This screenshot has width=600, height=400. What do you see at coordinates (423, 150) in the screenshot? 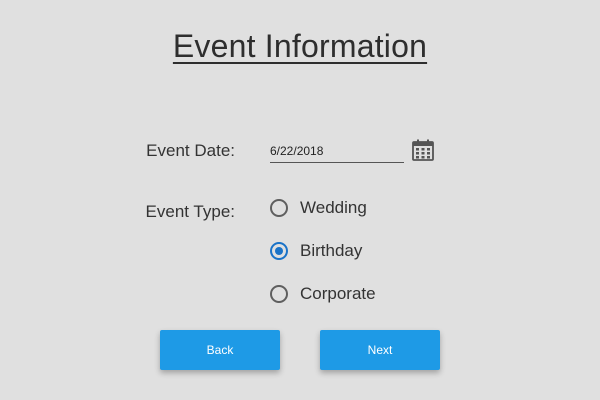
I see `calendar-icon` at bounding box center [423, 150].